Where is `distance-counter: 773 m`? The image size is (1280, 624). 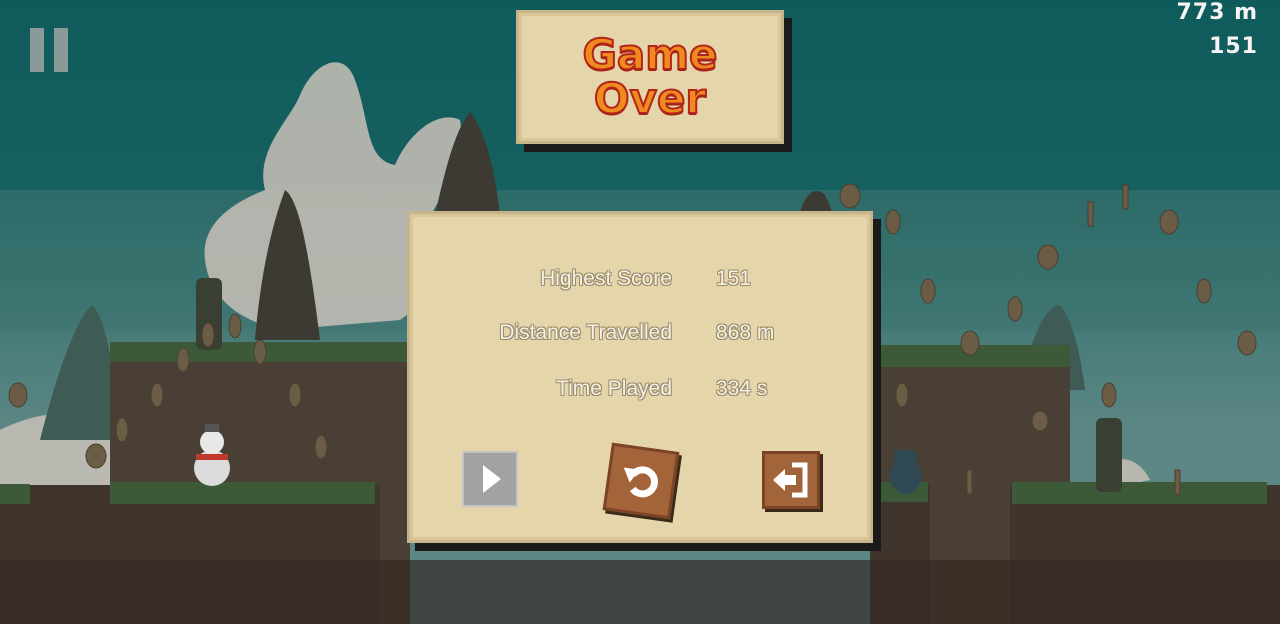 distance-counter: 773 m is located at coordinates (1217, 12).